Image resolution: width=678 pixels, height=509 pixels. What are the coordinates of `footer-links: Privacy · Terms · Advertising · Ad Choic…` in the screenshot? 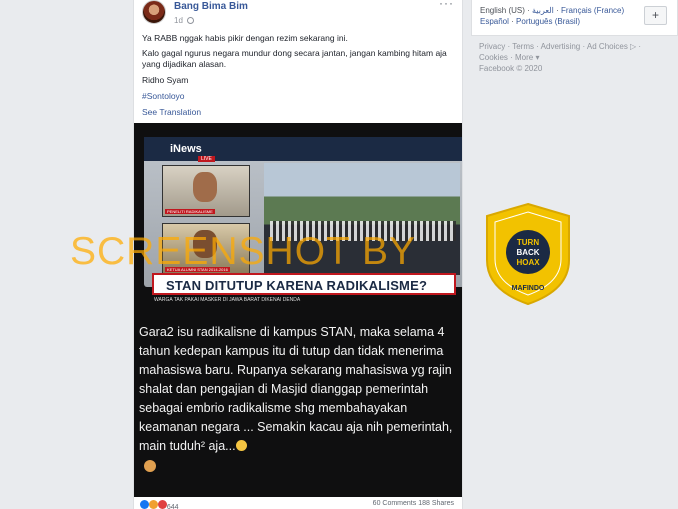 It's located at (560, 57).